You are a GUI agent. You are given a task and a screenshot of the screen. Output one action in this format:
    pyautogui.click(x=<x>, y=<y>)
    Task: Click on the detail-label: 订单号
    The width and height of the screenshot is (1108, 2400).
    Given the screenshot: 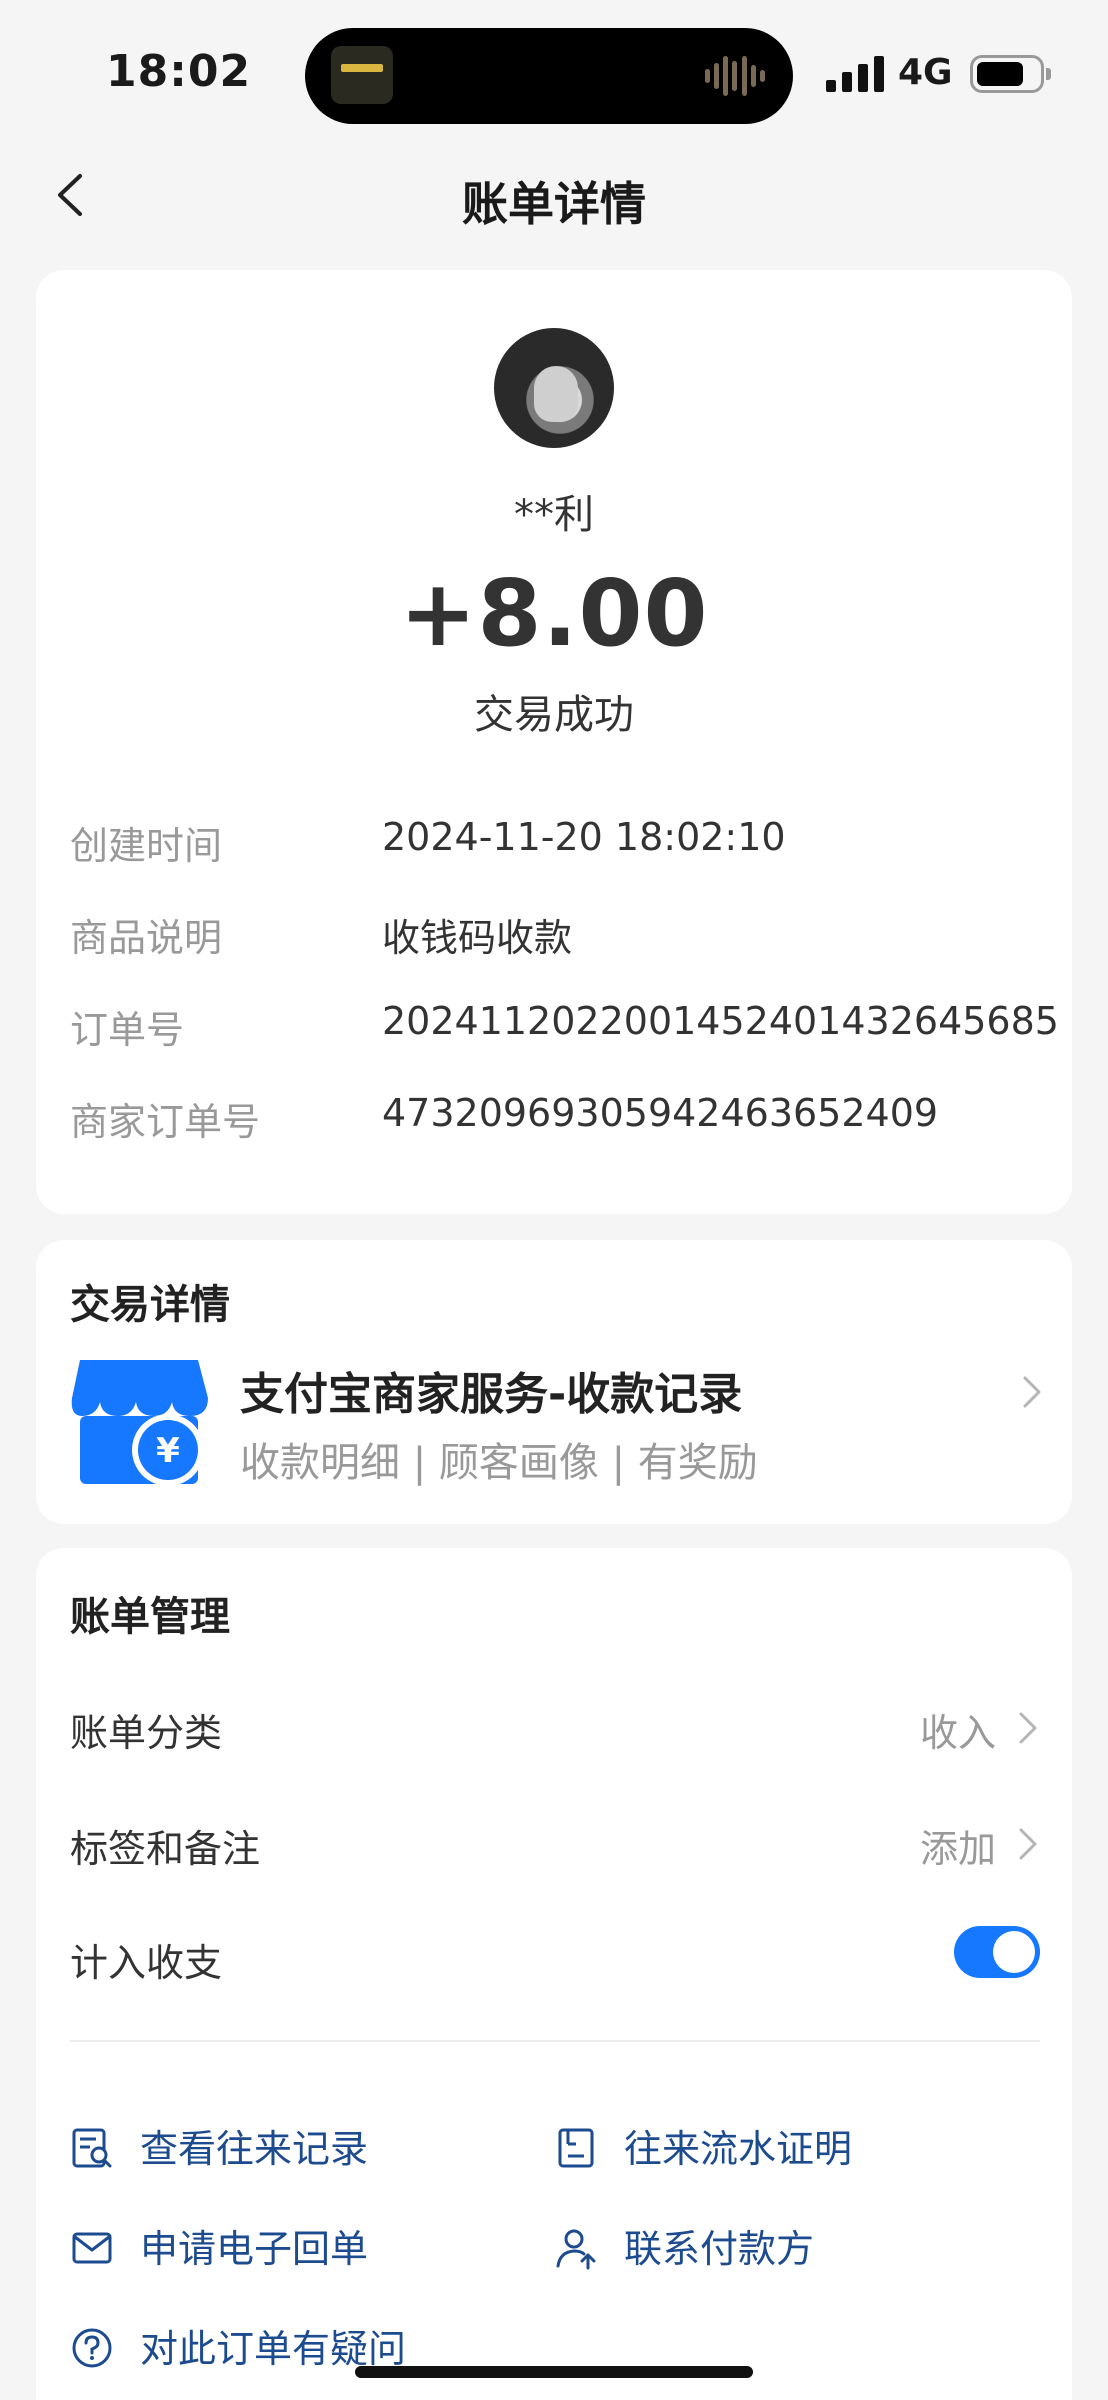 What is the action you would take?
    pyautogui.click(x=127, y=1030)
    